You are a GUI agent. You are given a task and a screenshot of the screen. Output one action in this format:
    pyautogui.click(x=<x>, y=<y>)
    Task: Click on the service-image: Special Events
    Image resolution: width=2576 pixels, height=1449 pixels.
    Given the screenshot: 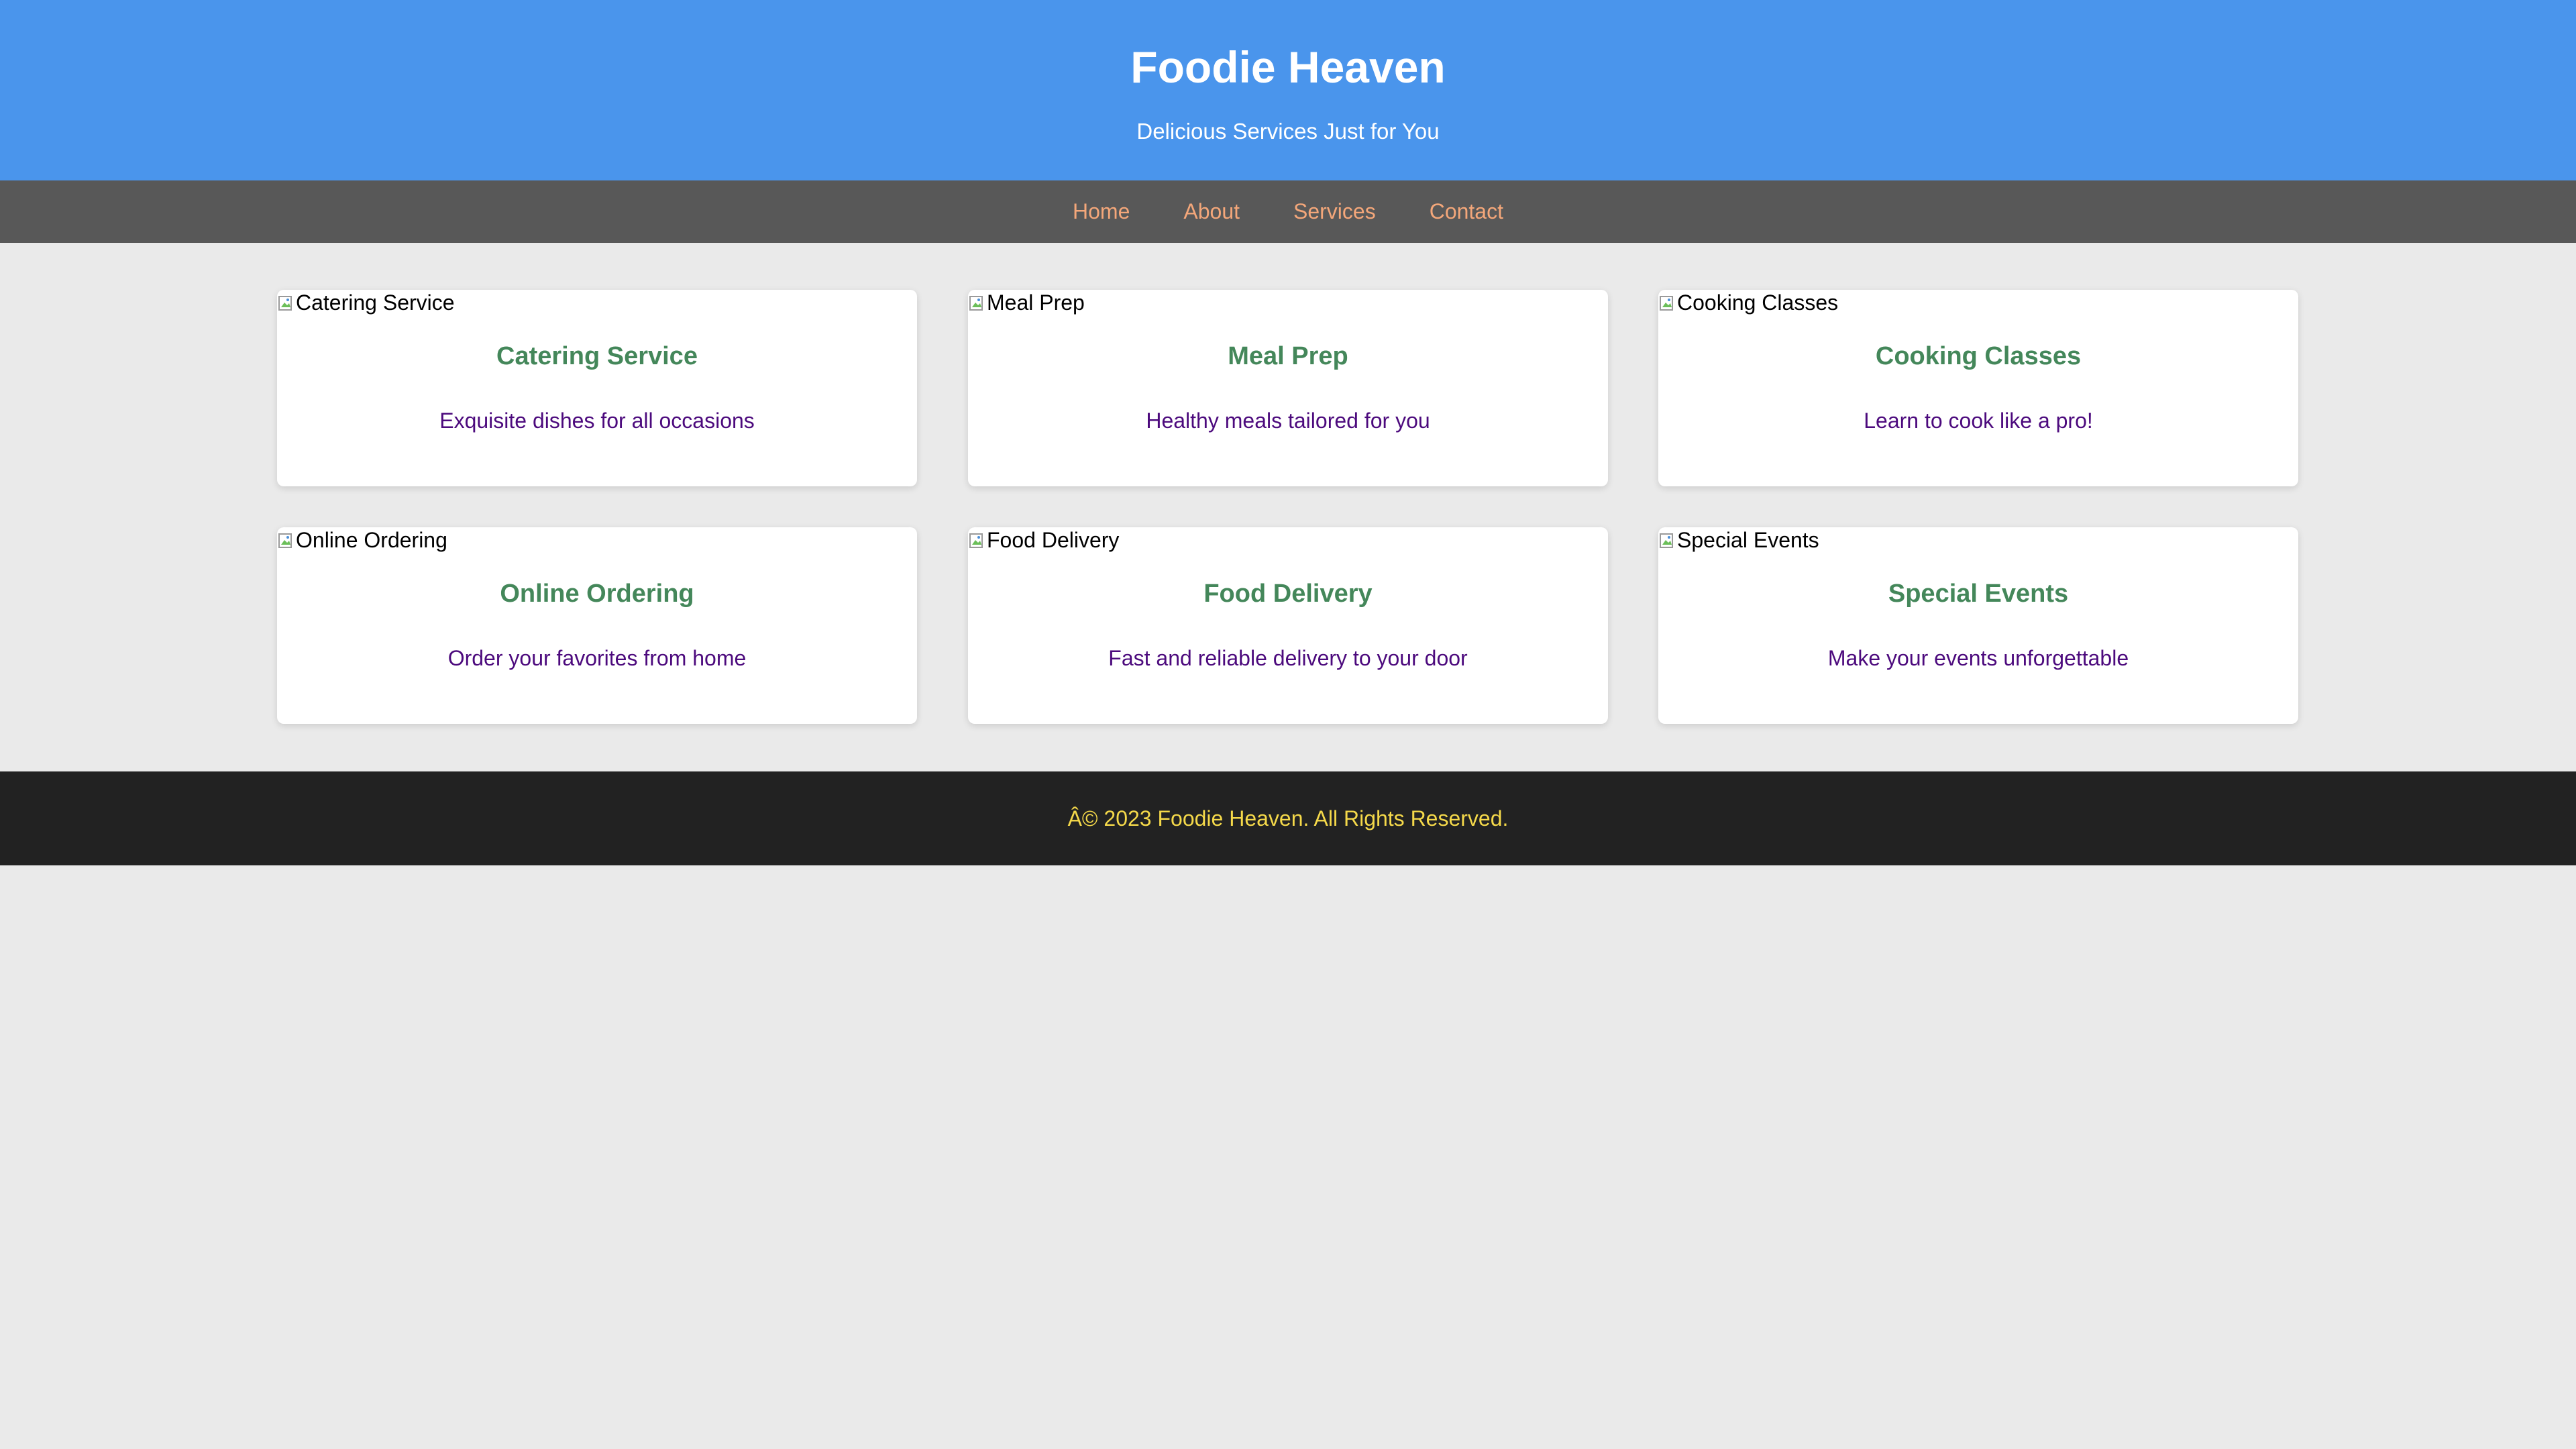 What is the action you would take?
    pyautogui.click(x=1738, y=540)
    